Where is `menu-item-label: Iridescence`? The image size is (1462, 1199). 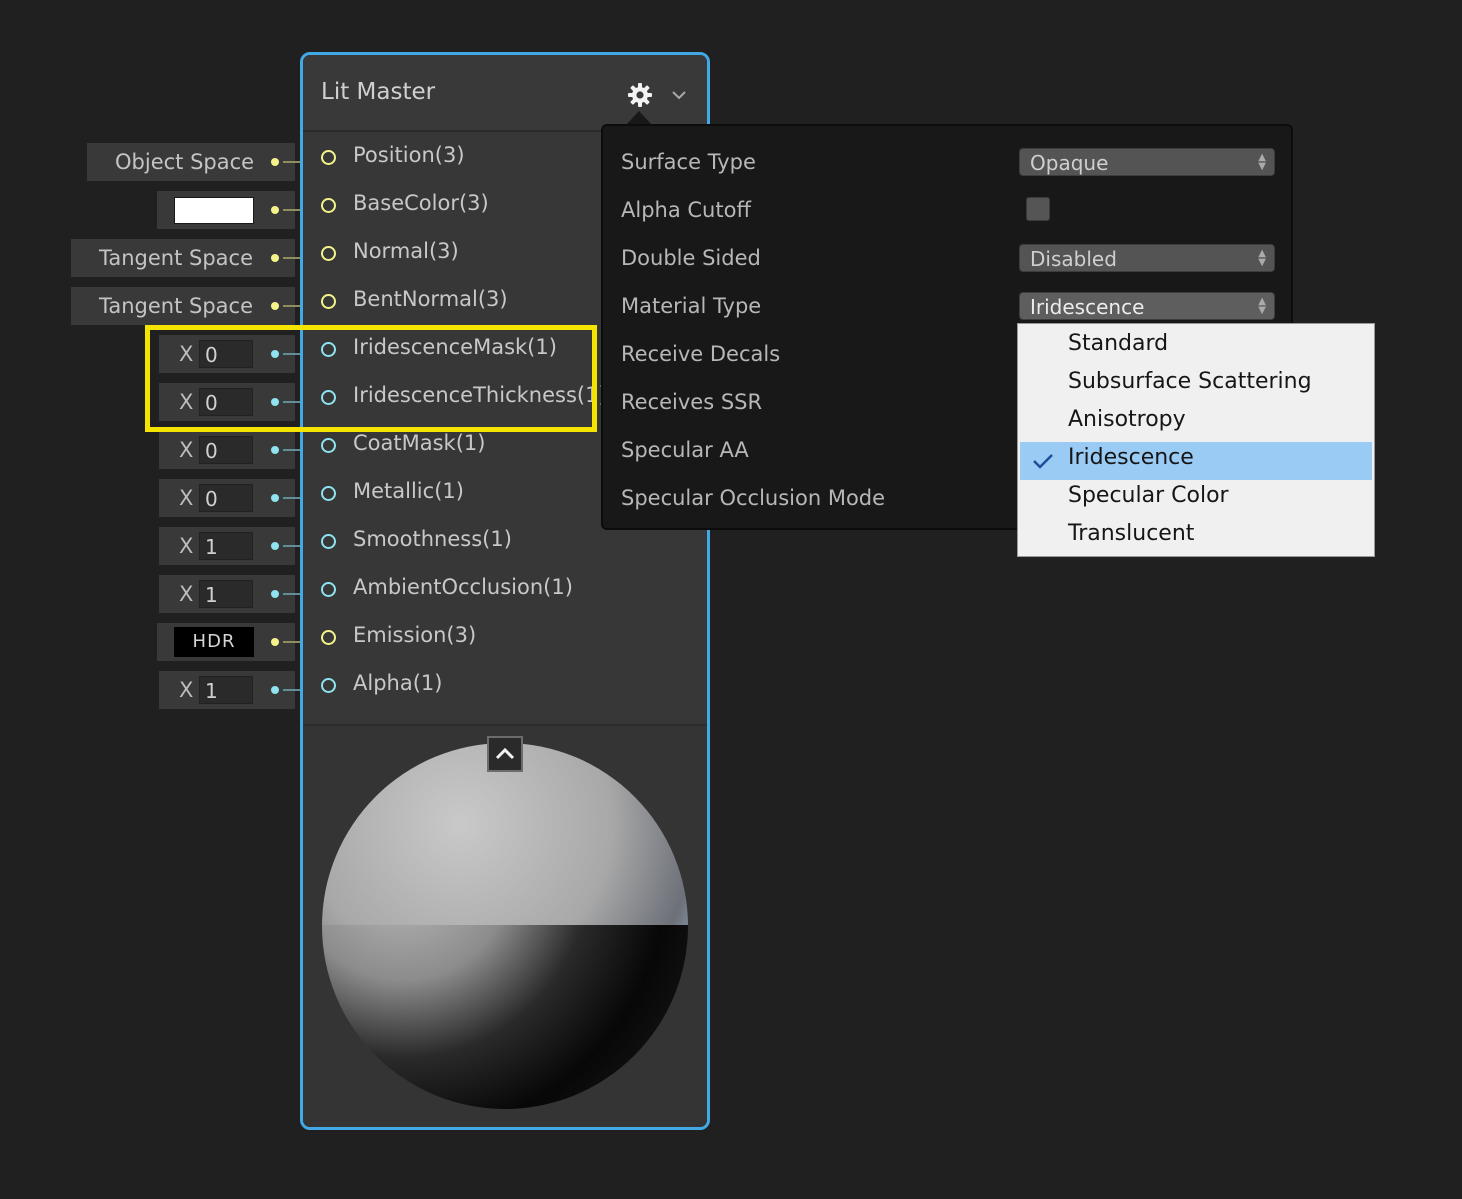
menu-item-label: Iridescence is located at coordinates (1131, 457).